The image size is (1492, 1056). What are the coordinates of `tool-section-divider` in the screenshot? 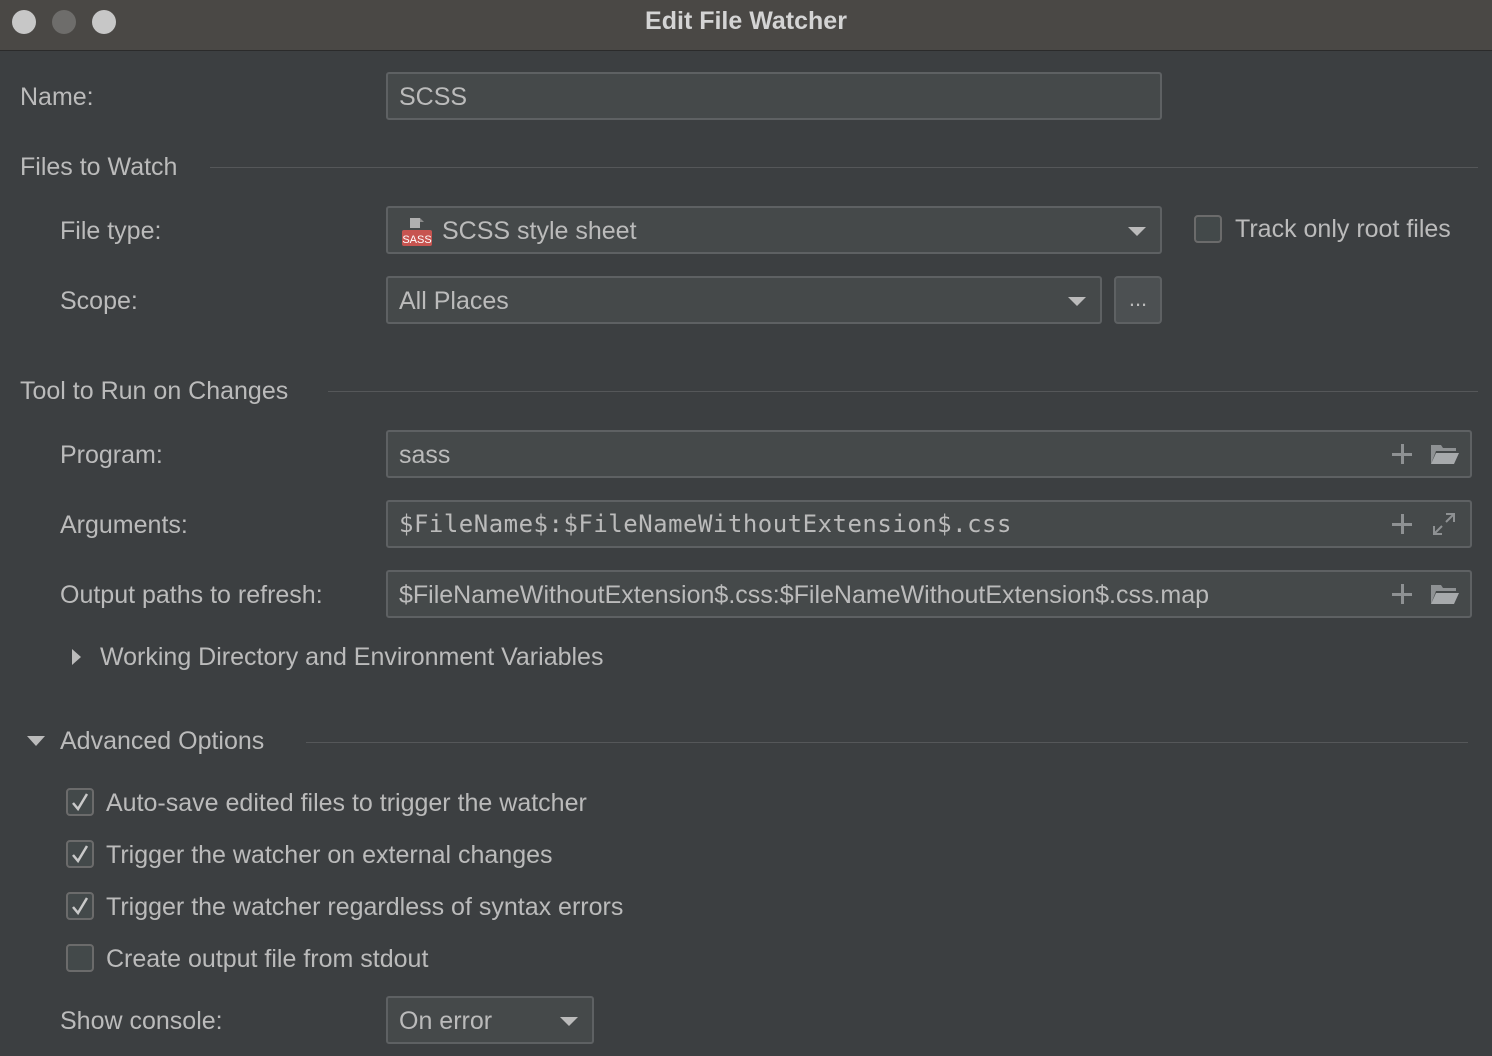 It's located at (903, 391).